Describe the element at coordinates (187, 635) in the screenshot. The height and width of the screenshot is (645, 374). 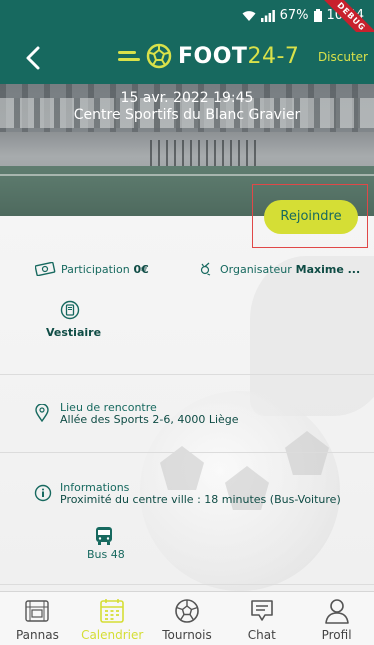
I see `nav-label: Tournois` at that location.